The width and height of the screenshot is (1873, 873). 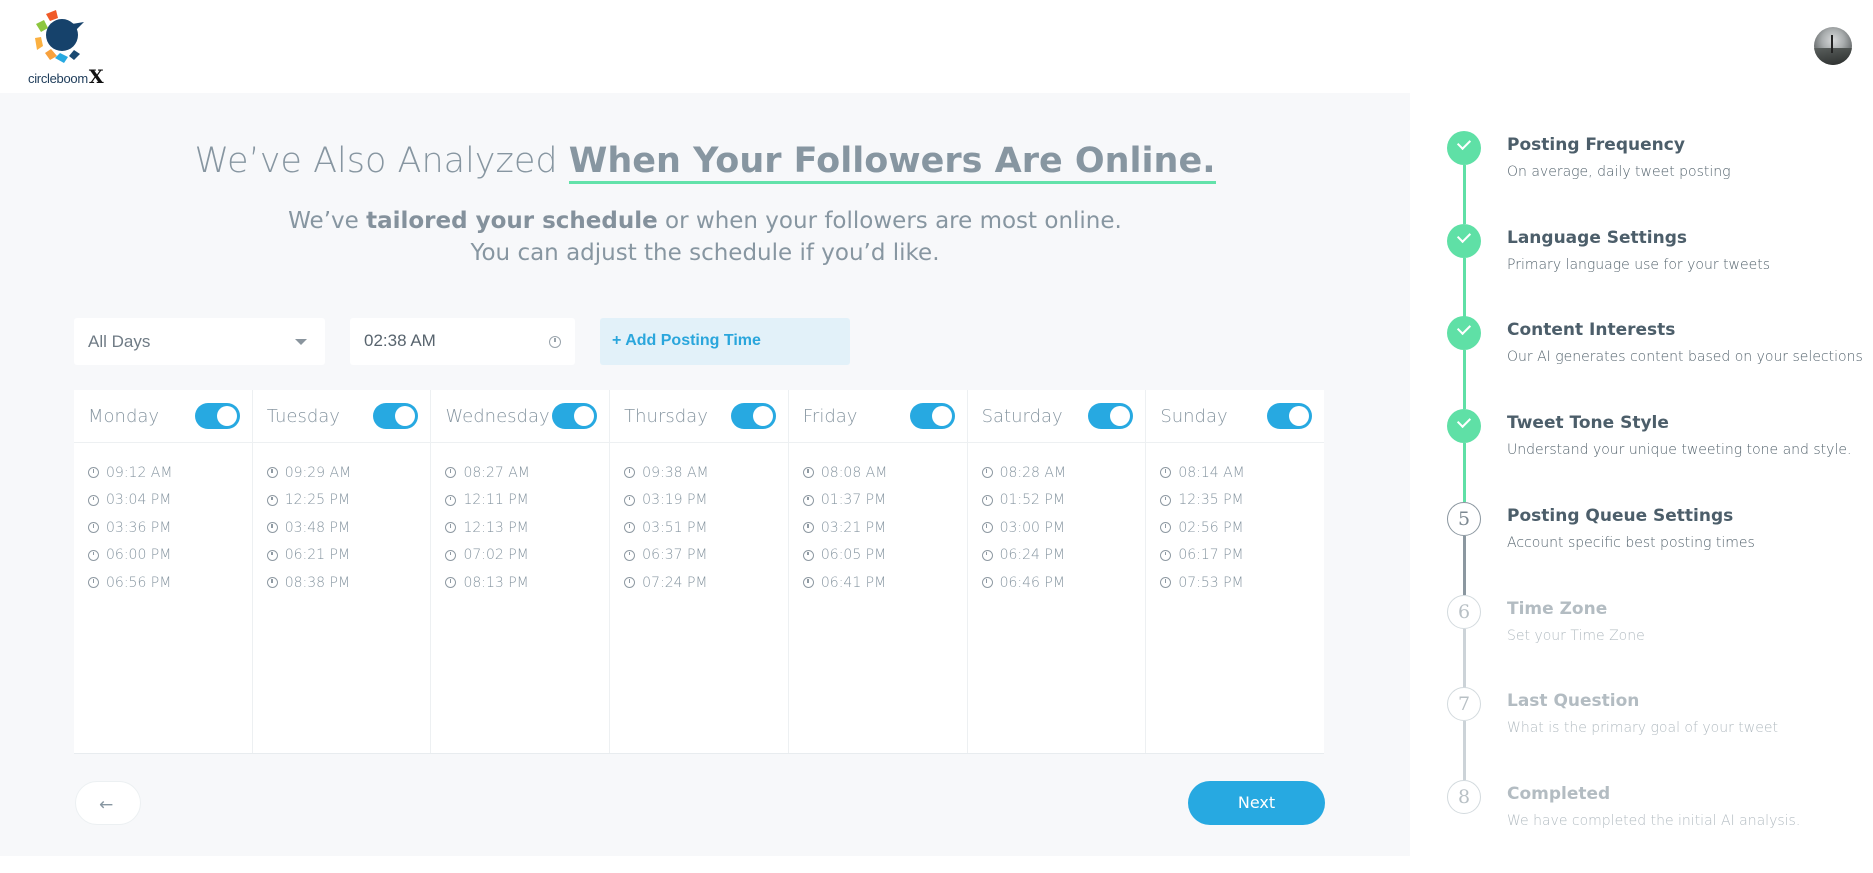 I want to click on step-title: Posting Queue Settings, so click(x=1620, y=516).